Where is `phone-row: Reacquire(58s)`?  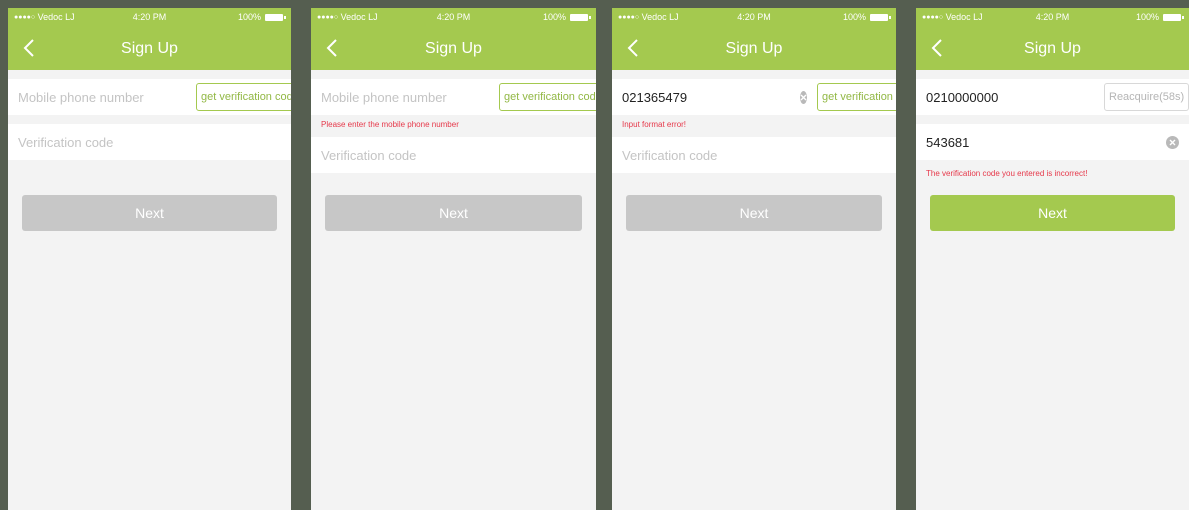
phone-row: Reacquire(58s) is located at coordinates (1052, 97).